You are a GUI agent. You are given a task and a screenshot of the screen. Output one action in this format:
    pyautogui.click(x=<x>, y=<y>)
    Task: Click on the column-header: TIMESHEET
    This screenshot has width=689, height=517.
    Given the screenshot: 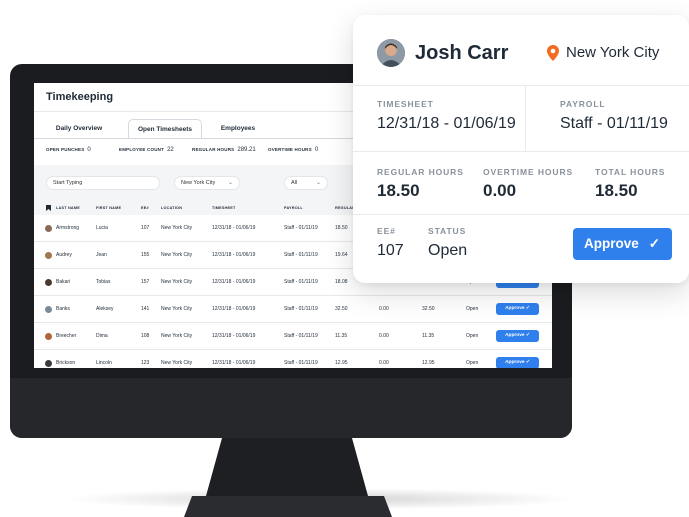 What is the action you would take?
    pyautogui.click(x=224, y=208)
    